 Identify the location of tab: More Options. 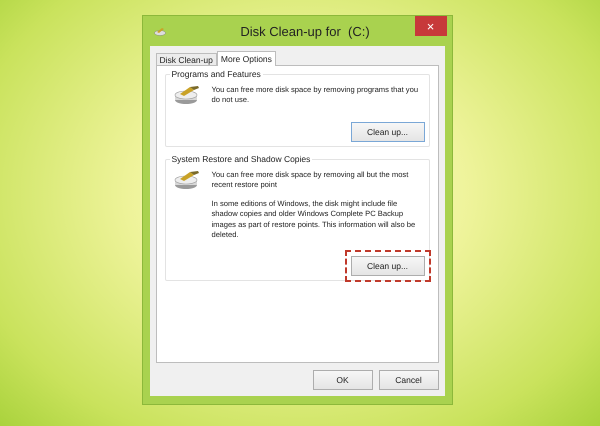
(246, 58).